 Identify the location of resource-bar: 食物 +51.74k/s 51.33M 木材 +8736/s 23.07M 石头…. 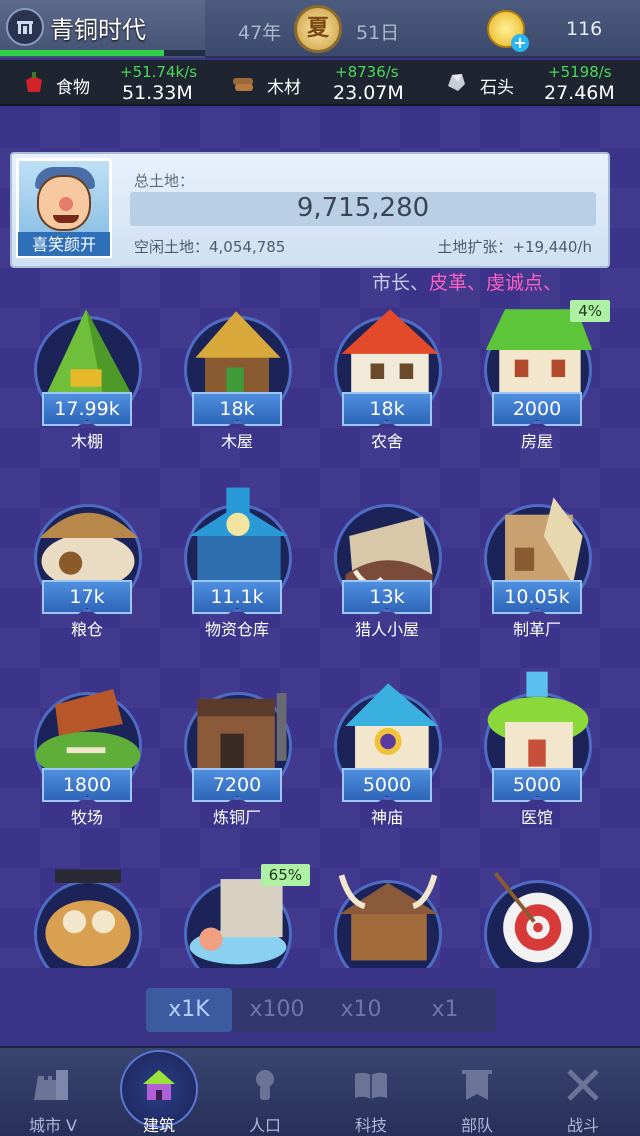
(320, 83).